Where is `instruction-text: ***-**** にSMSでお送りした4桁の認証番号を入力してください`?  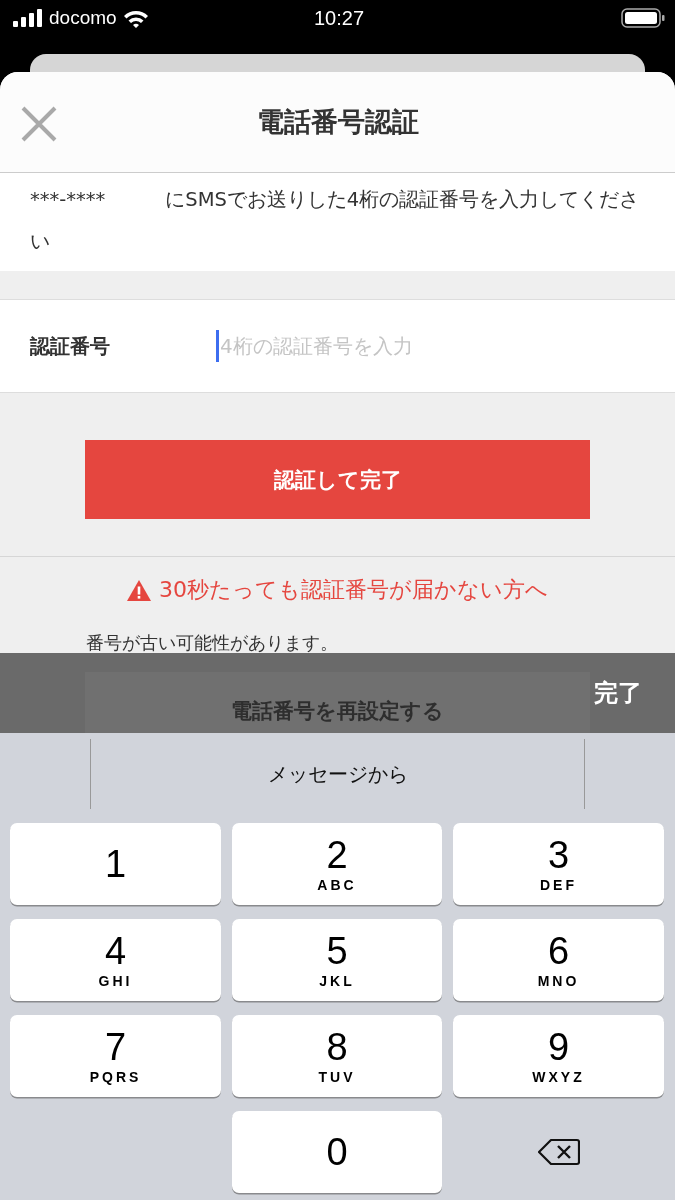 instruction-text: ***-**** にSMSでお送りした4桁の認証番号を入力してください is located at coordinates (335, 221).